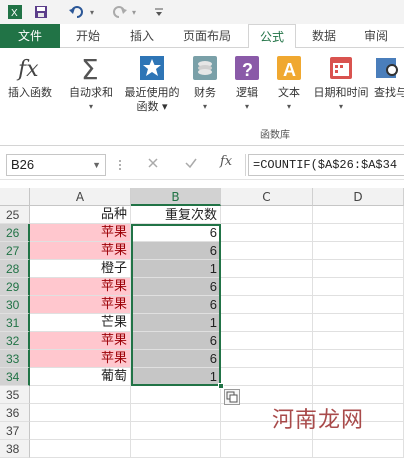 The image size is (404, 458). I want to click on cell-b28: 1, so click(176, 269).